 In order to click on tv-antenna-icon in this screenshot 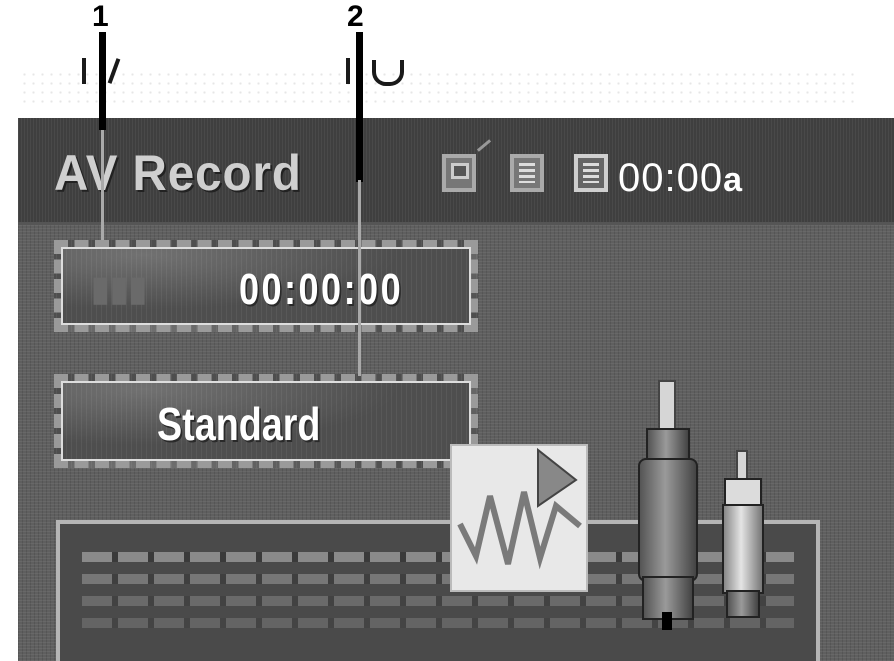, I will do `click(459, 173)`.